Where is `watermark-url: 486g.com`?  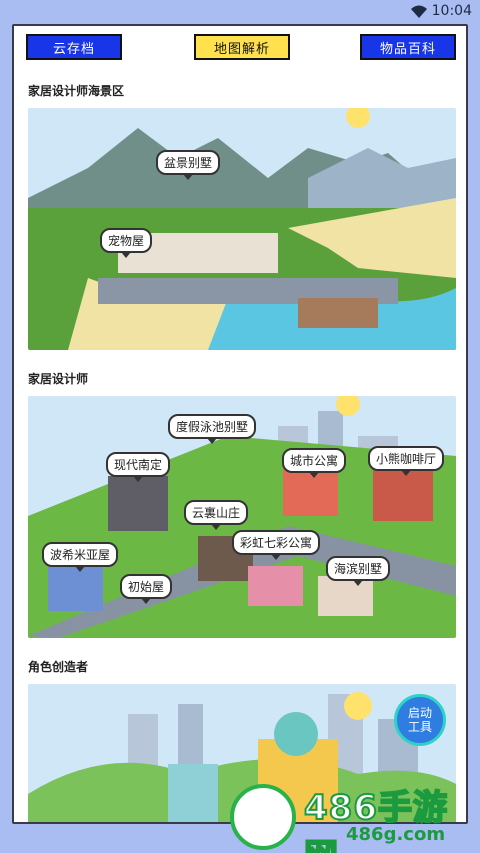
watermark-url: 486g.com is located at coordinates (396, 834).